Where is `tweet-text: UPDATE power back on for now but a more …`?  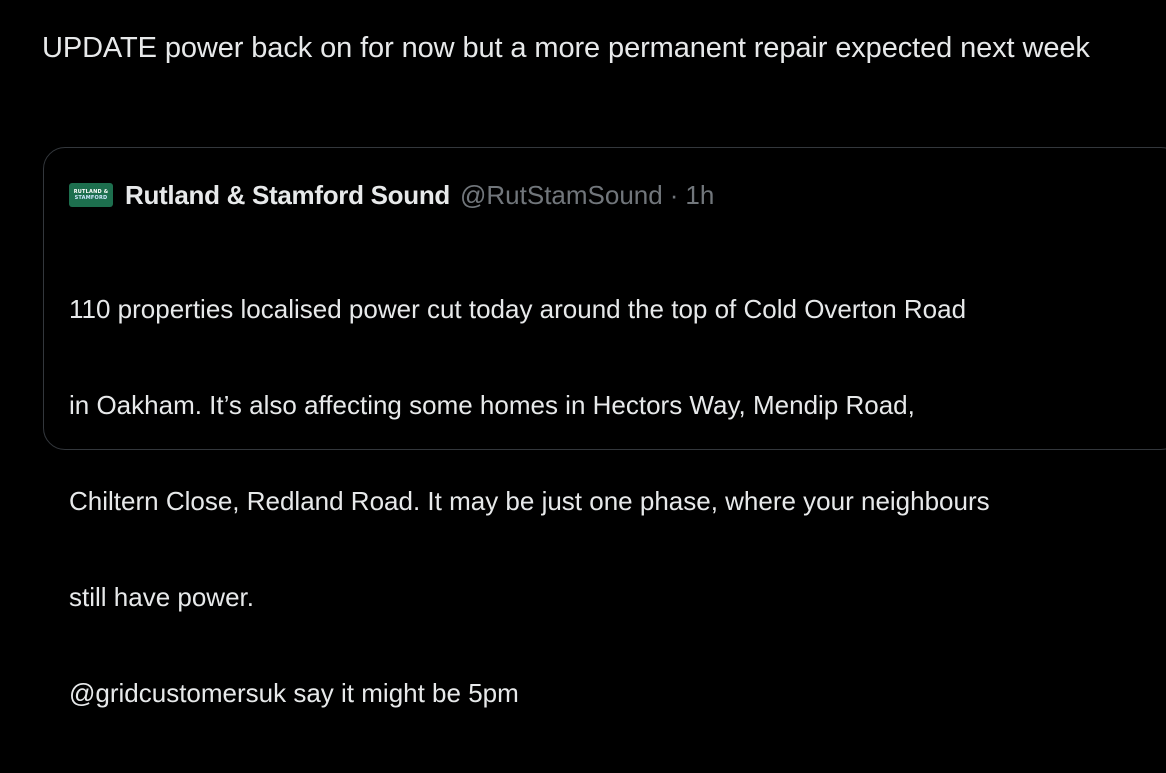 tweet-text: UPDATE power back on for now but a more … is located at coordinates (566, 48).